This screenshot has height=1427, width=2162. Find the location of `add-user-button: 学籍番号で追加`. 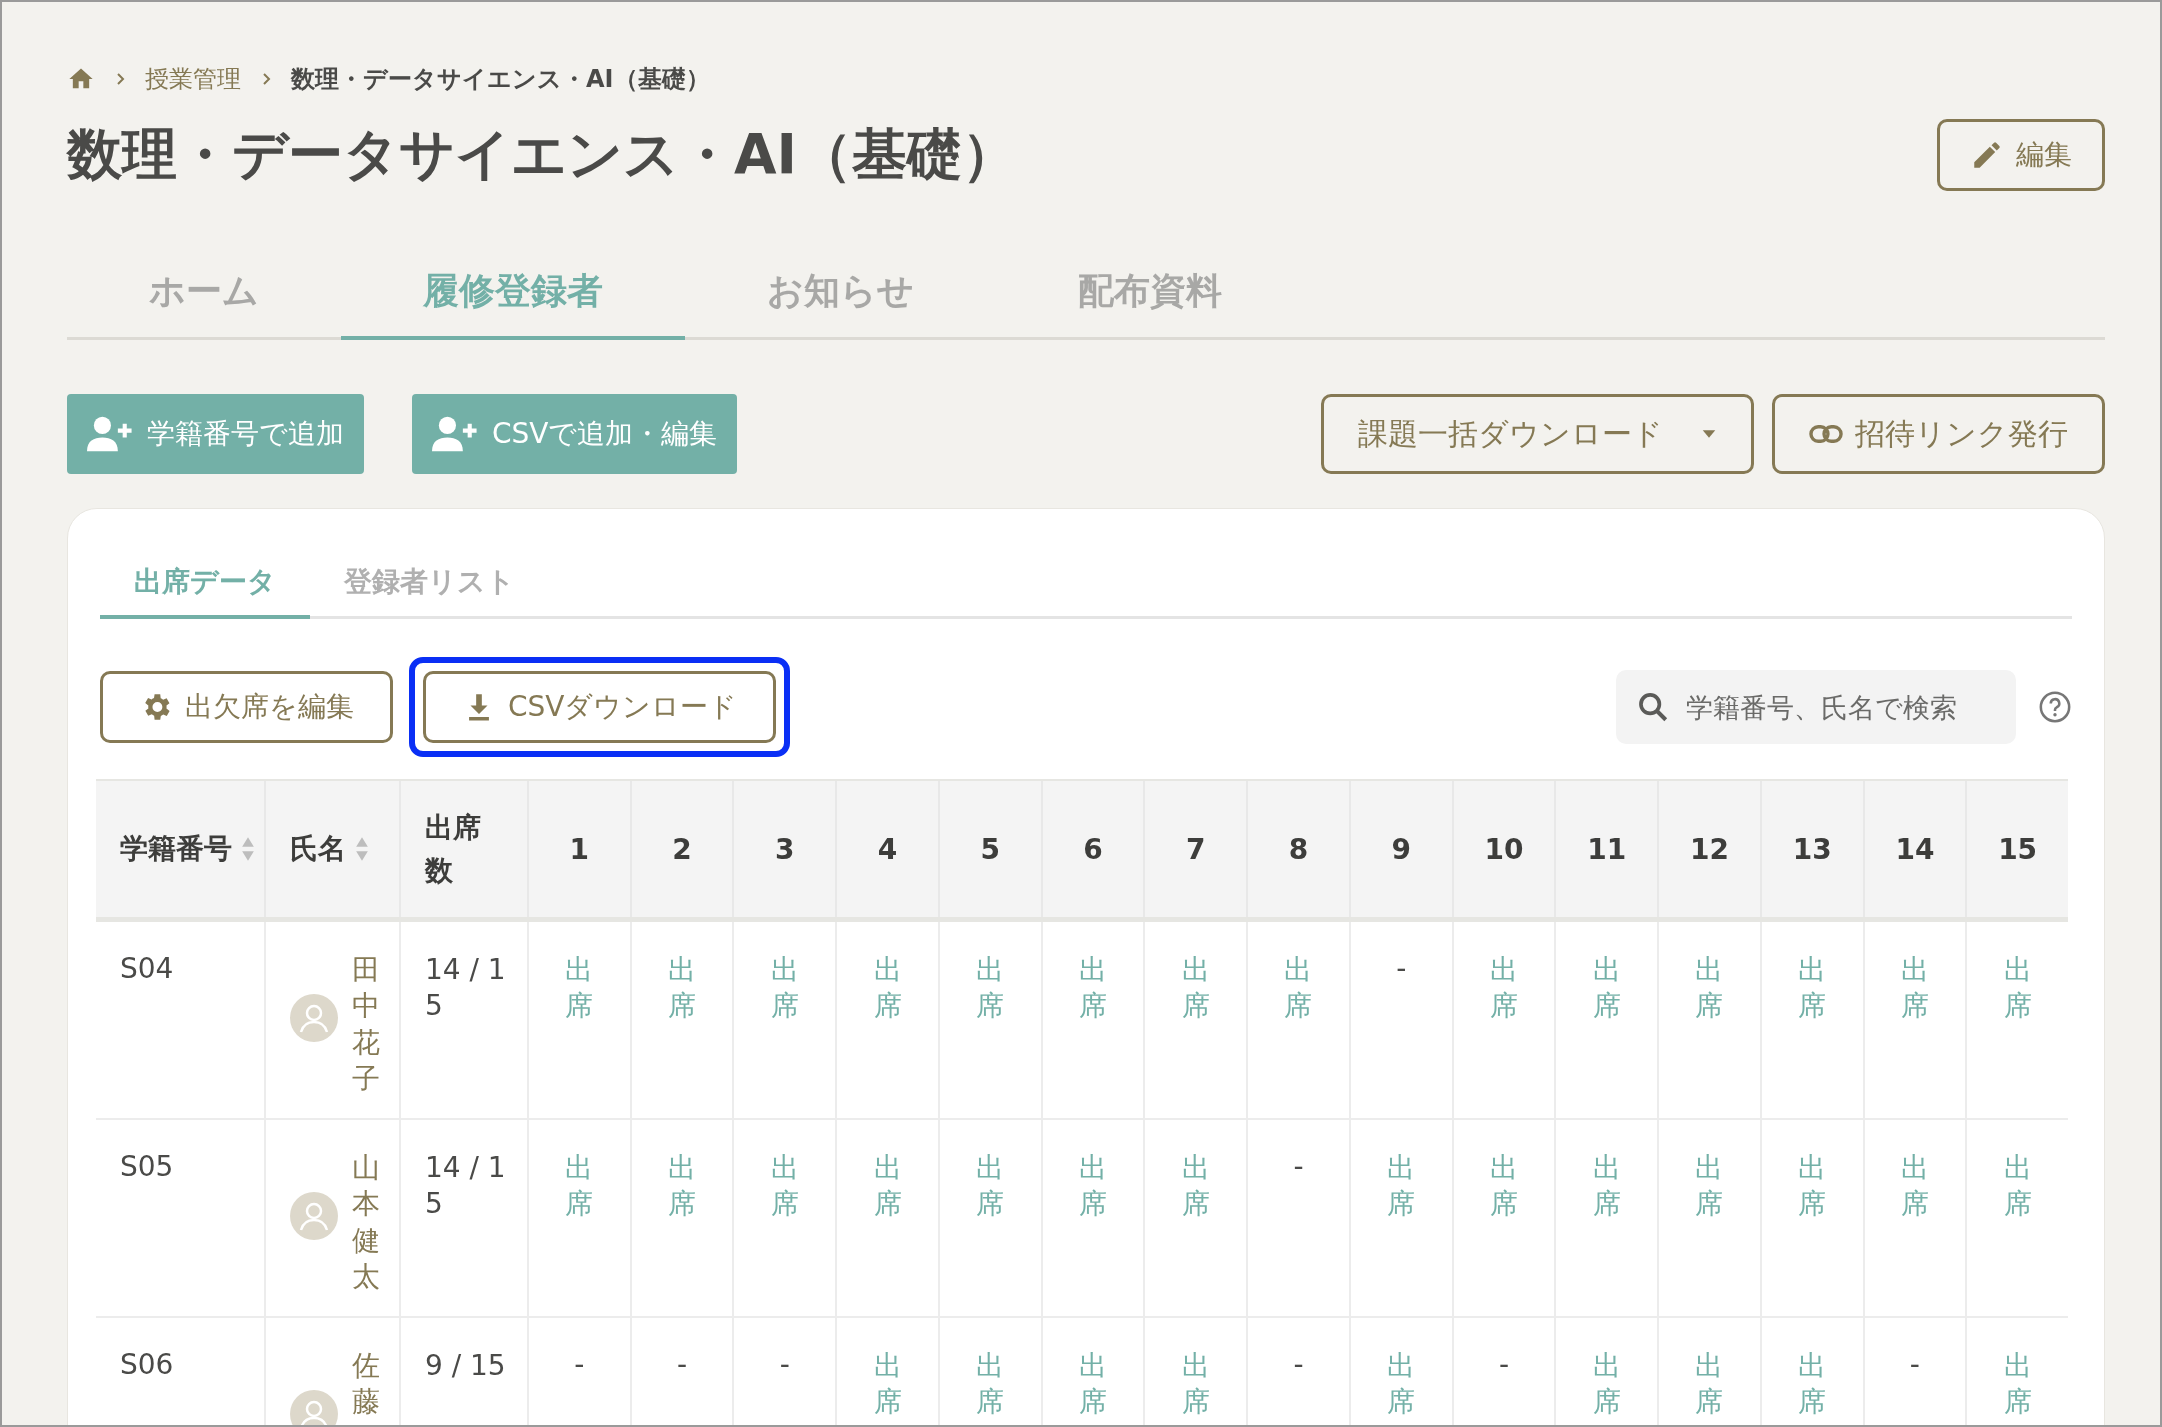

add-user-button: 学籍番号で追加 is located at coordinates (215, 434).